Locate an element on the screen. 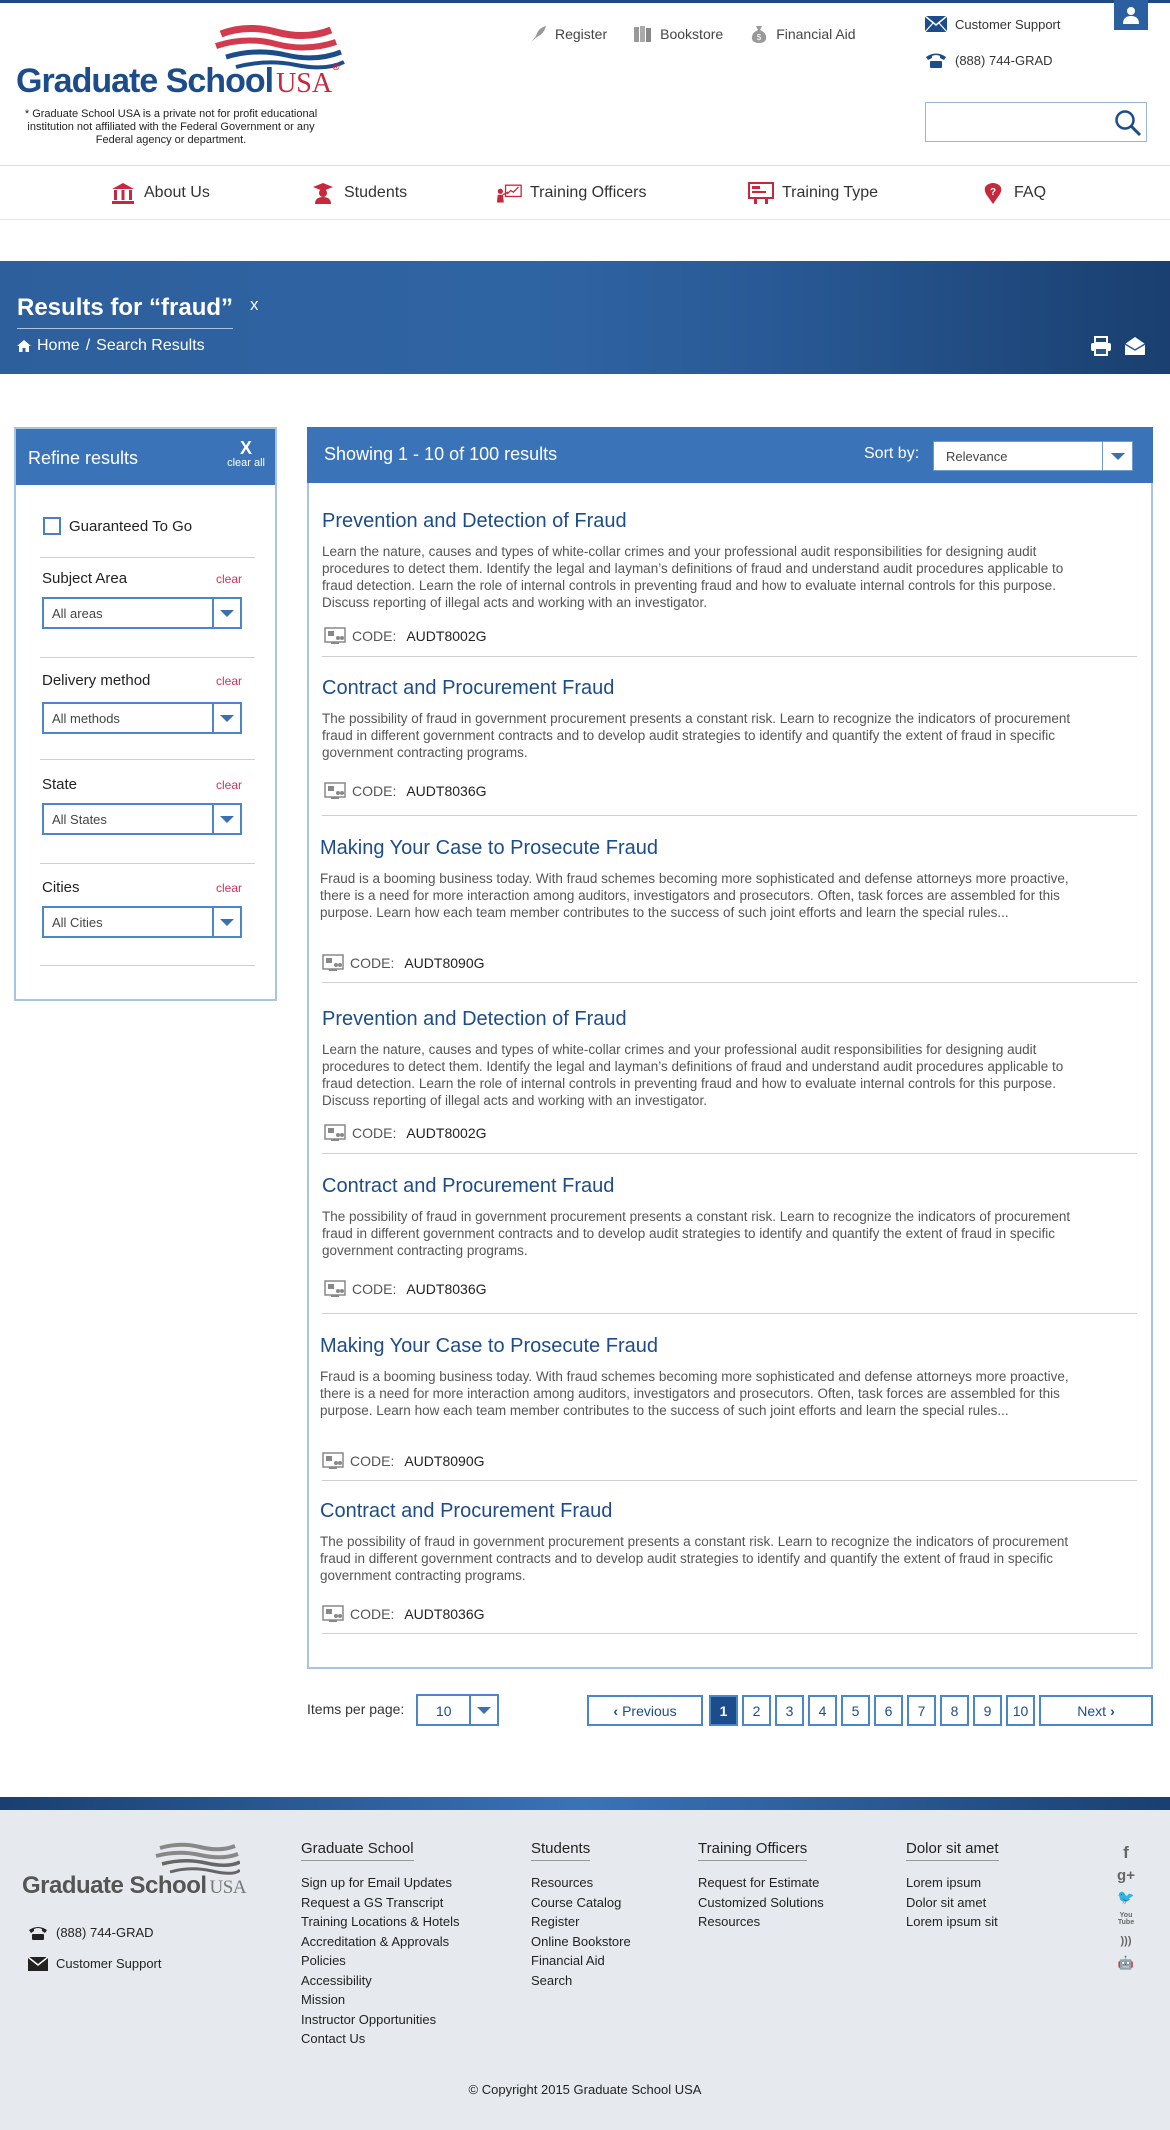 Image resolution: width=1170 pixels, height=2130 pixels. page-button: 3 is located at coordinates (789, 1710).